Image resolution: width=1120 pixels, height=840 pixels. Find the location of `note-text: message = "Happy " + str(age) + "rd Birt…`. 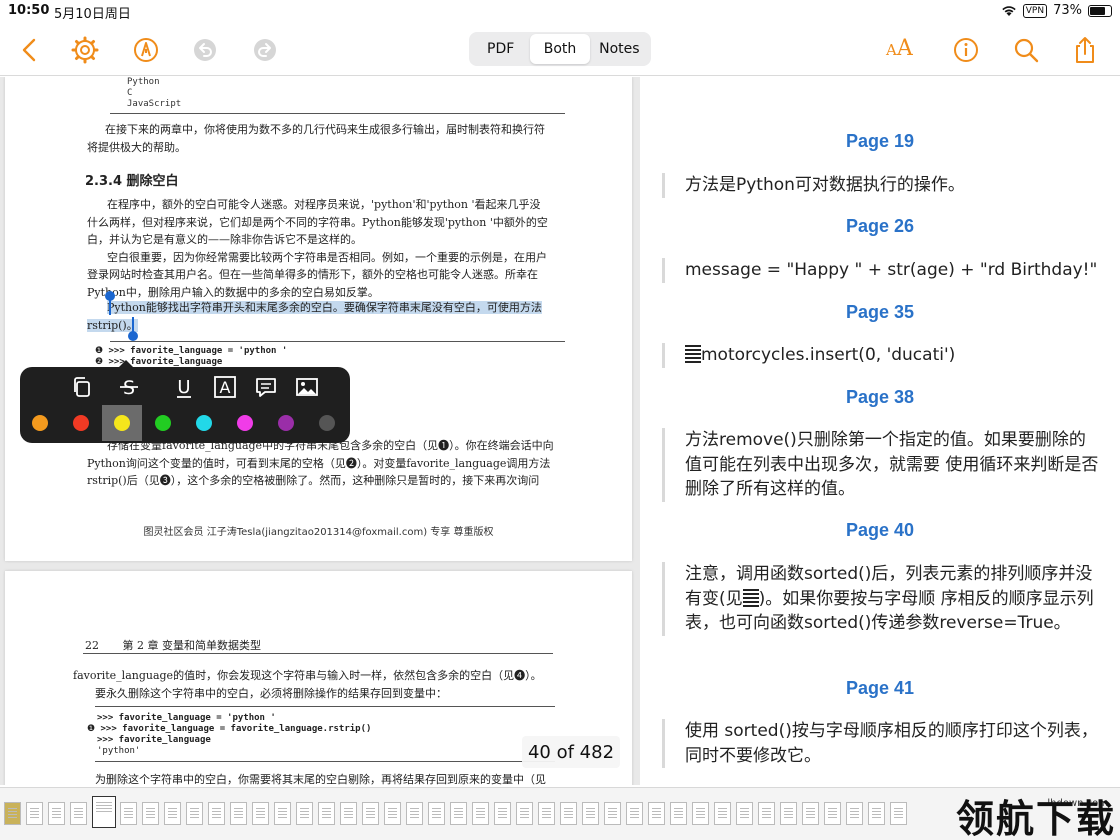

note-text: message = "Happy " + str(age) + "rd Birt… is located at coordinates (882, 270).